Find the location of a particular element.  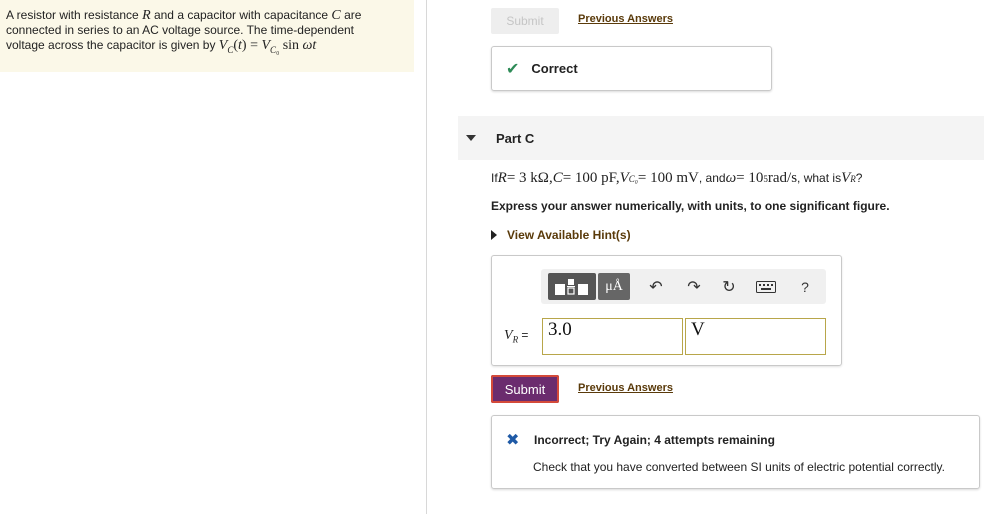

part-c-header: Part C is located at coordinates (721, 138).